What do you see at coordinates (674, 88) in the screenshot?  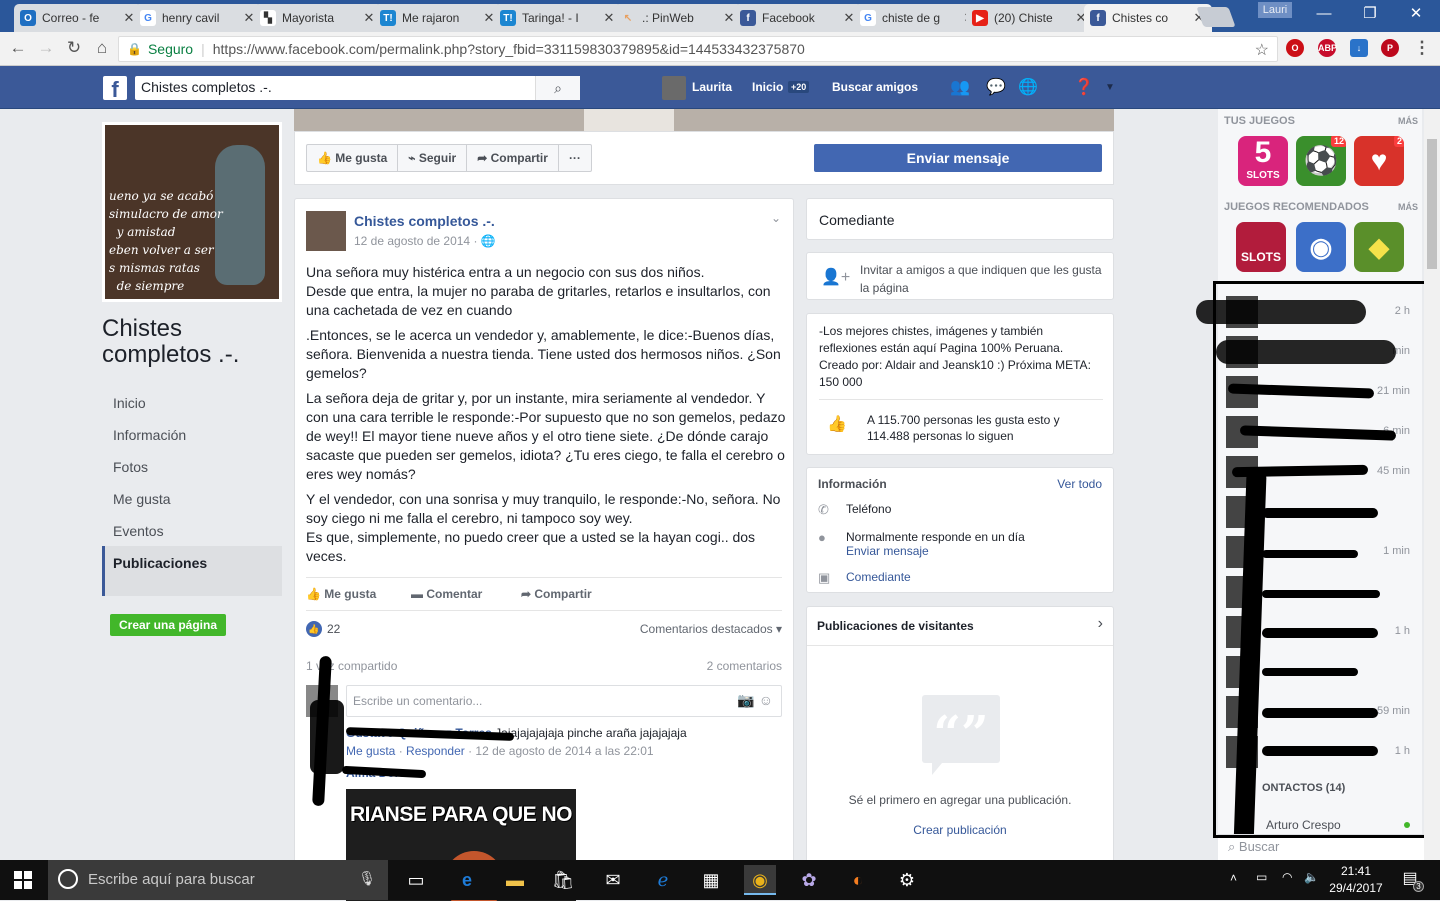 I see `avatar` at bounding box center [674, 88].